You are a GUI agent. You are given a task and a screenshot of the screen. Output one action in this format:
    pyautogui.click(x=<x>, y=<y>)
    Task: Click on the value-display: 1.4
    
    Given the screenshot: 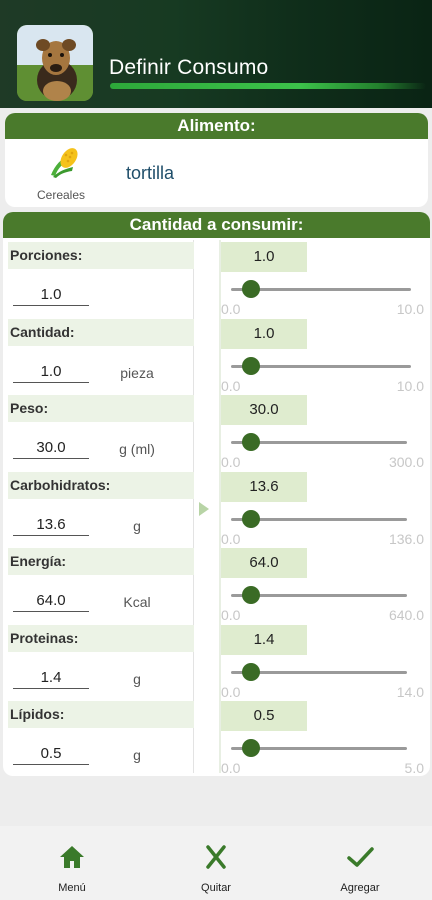 What is the action you would take?
    pyautogui.click(x=264, y=639)
    